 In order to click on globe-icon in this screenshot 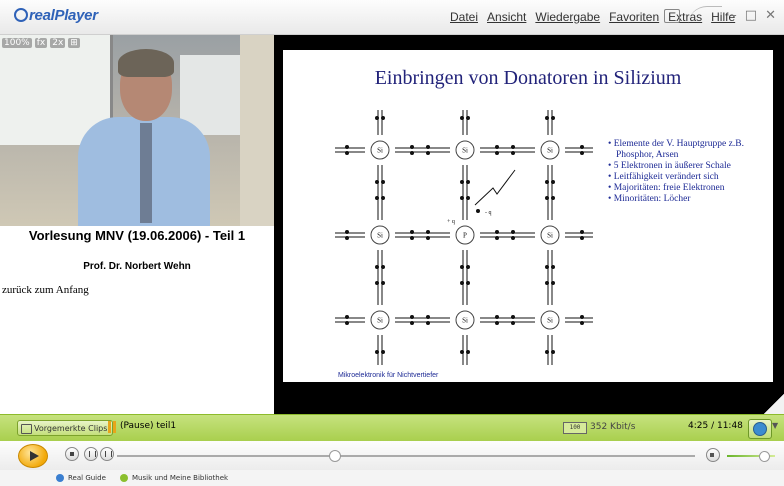, I will do `click(760, 429)`.